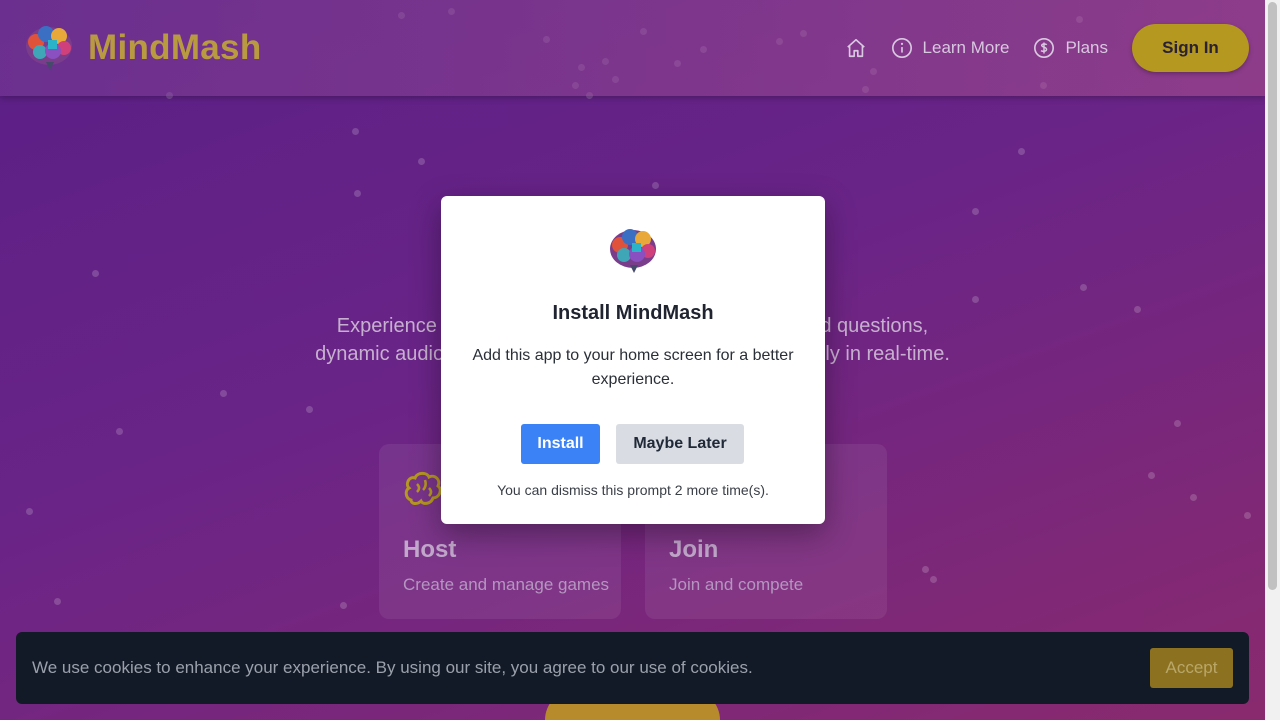  I want to click on sign-in-button: Sign In, so click(1190, 48).